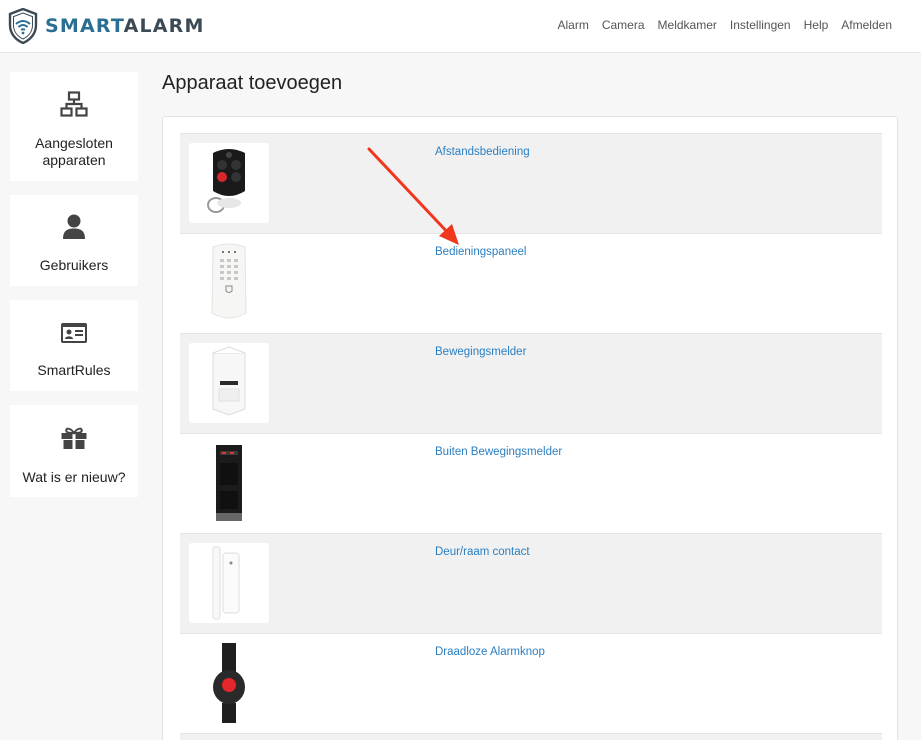  What do you see at coordinates (531, 283) in the screenshot?
I see `device-row: Bedieningspaneel` at bounding box center [531, 283].